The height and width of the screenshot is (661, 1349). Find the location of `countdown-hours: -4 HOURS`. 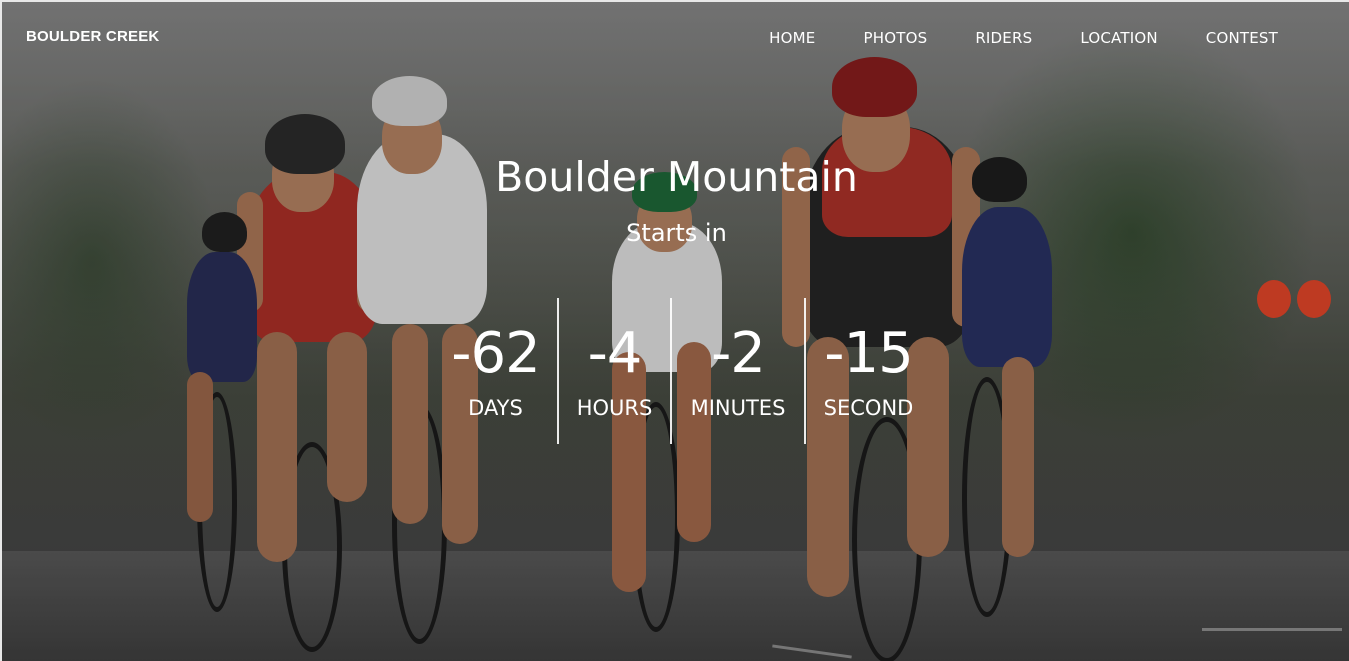

countdown-hours: -4 HOURS is located at coordinates (613, 371).